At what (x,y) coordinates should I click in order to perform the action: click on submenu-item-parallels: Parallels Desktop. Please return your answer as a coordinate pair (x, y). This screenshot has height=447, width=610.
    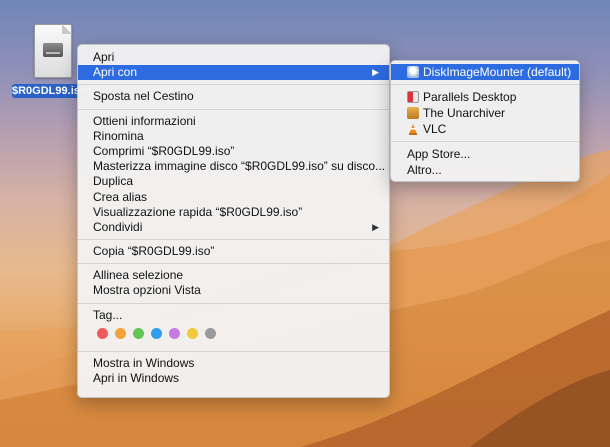
    Looking at the image, I should click on (485, 97).